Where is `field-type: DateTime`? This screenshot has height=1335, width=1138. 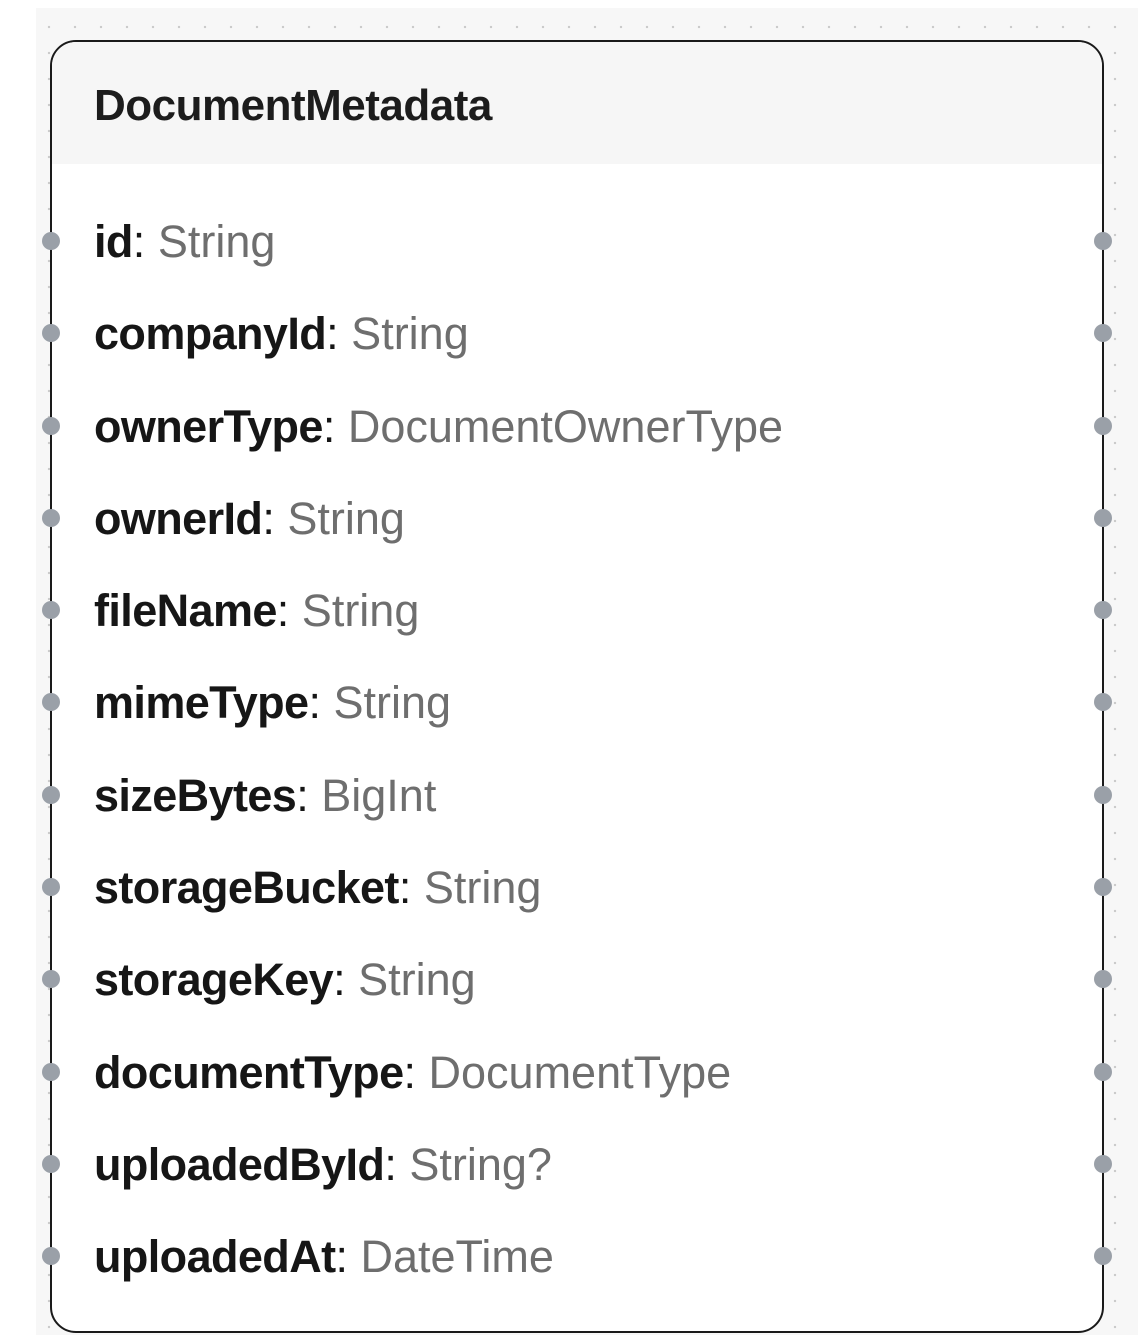 field-type: DateTime is located at coordinates (451, 1257).